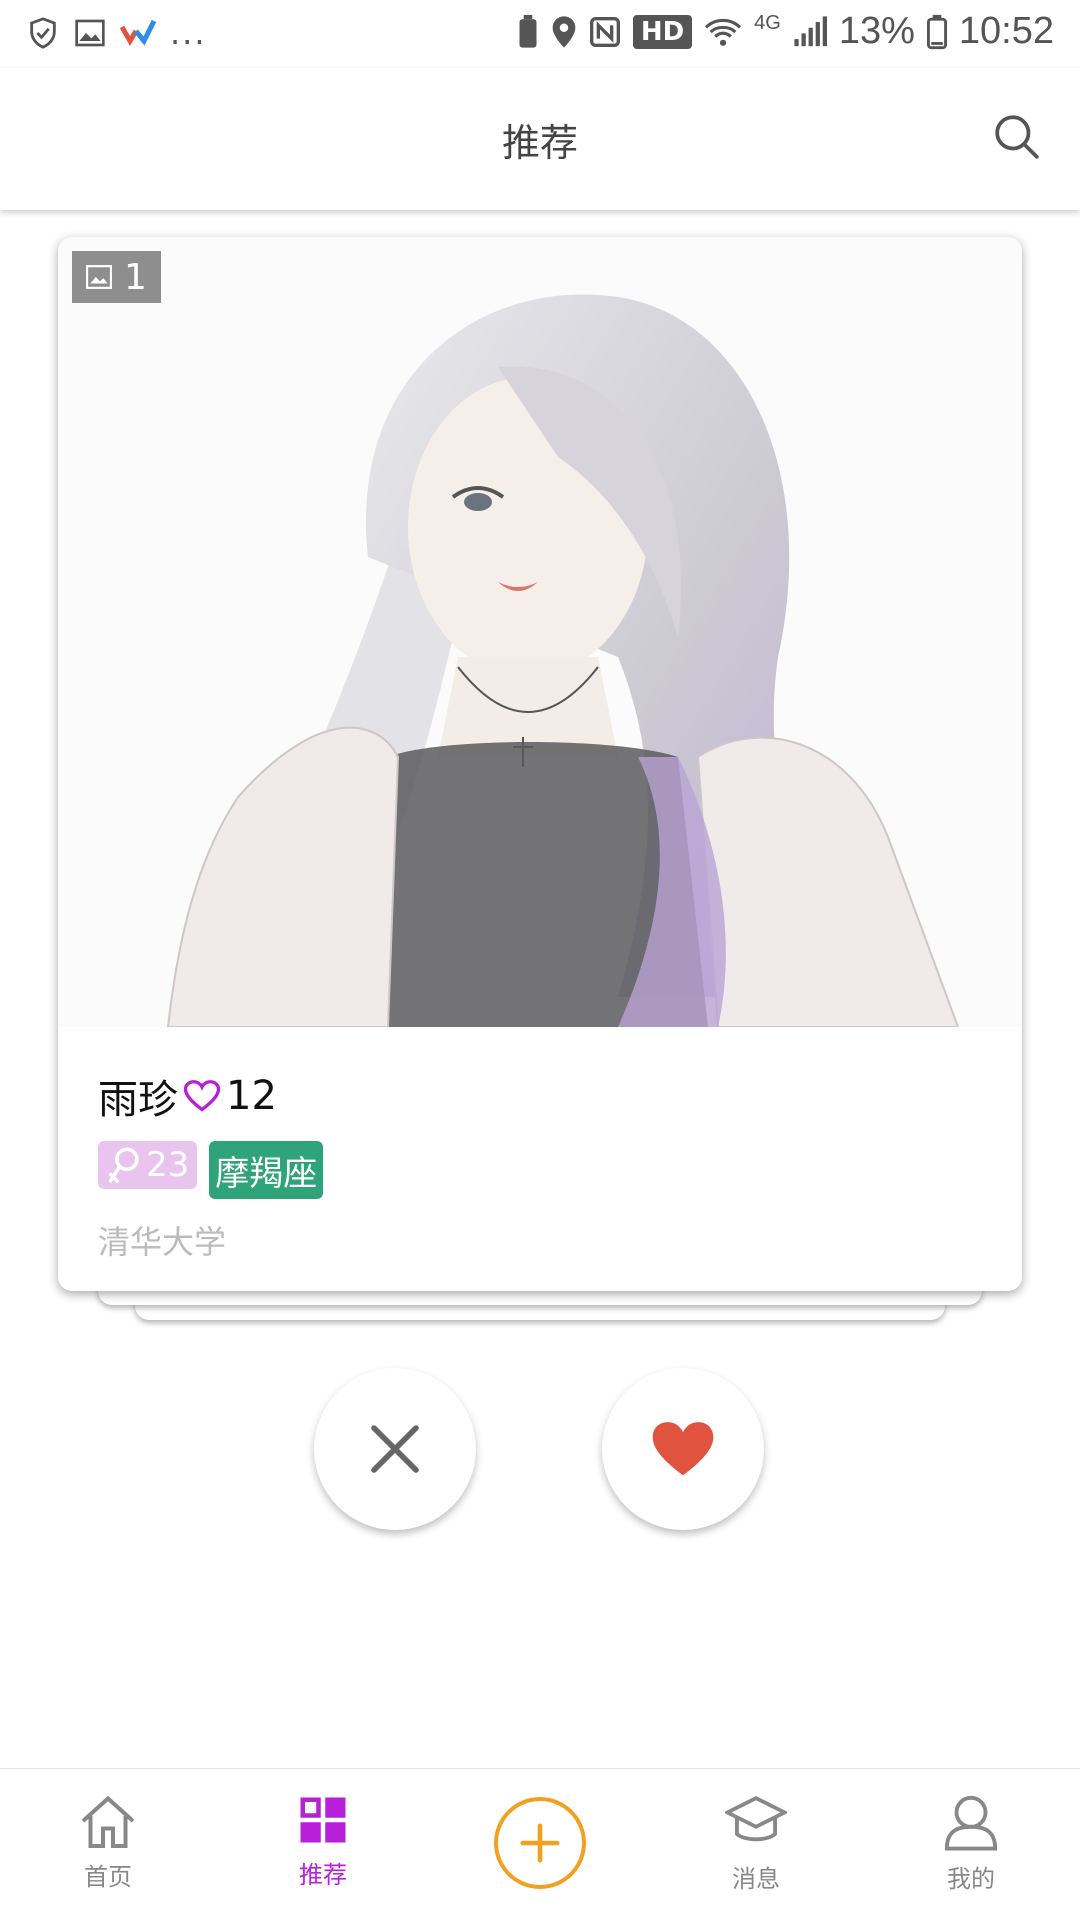 The height and width of the screenshot is (1921, 1080). Describe the element at coordinates (116, 277) in the screenshot. I see `photo-count-badge: 1` at that location.